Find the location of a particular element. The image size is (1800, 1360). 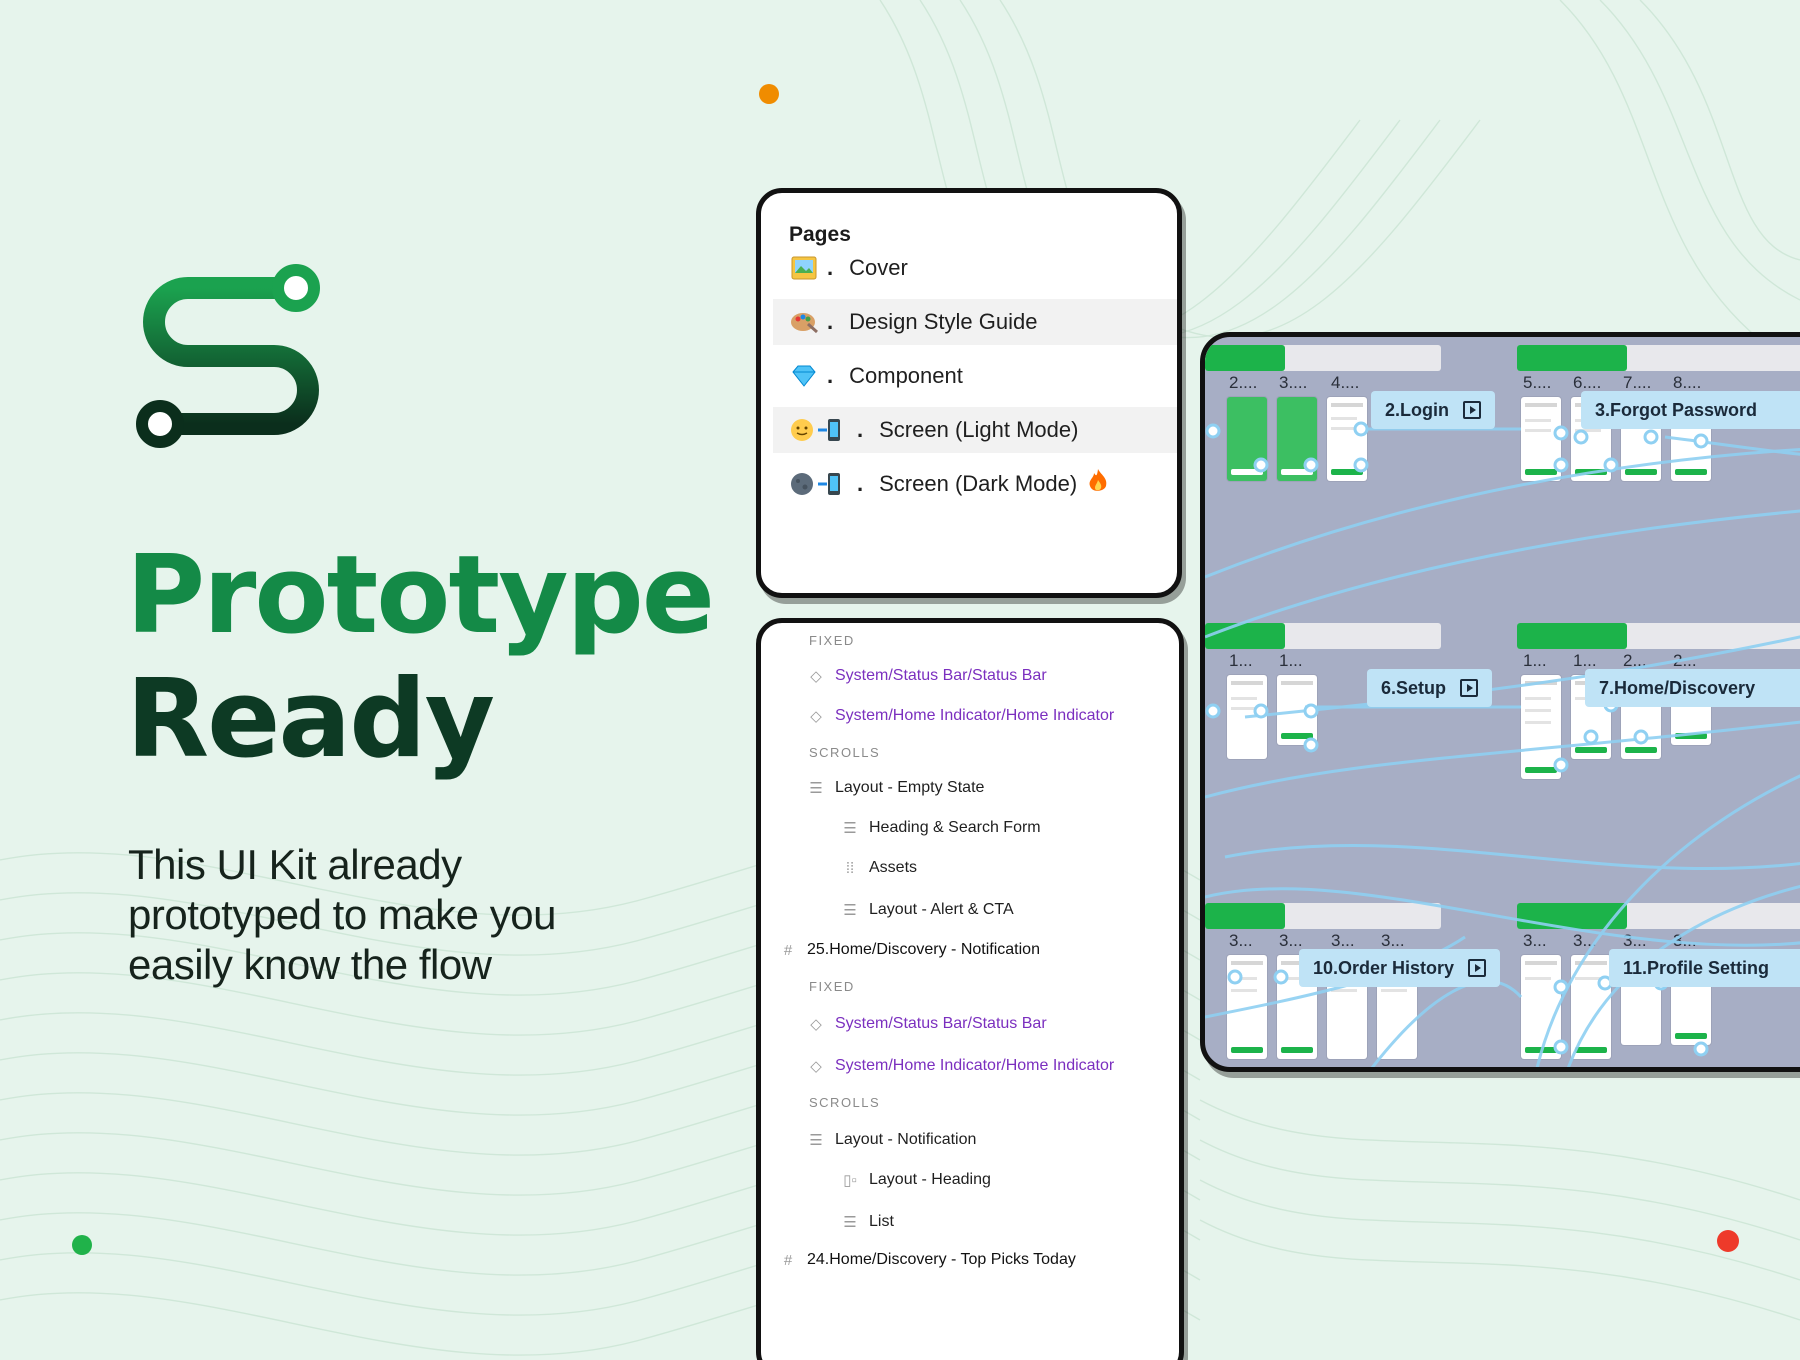

decorative-red-dot is located at coordinates (1728, 1241).